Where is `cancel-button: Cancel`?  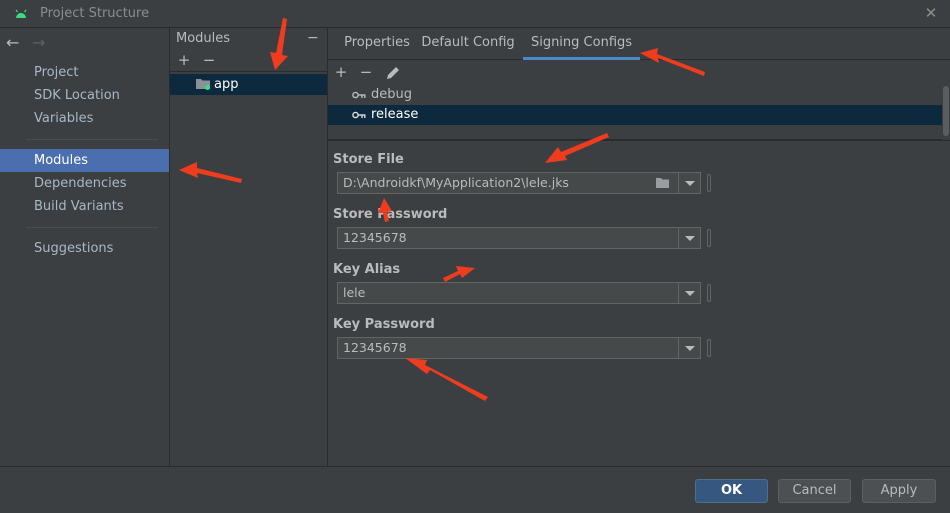
cancel-button: Cancel is located at coordinates (814, 491).